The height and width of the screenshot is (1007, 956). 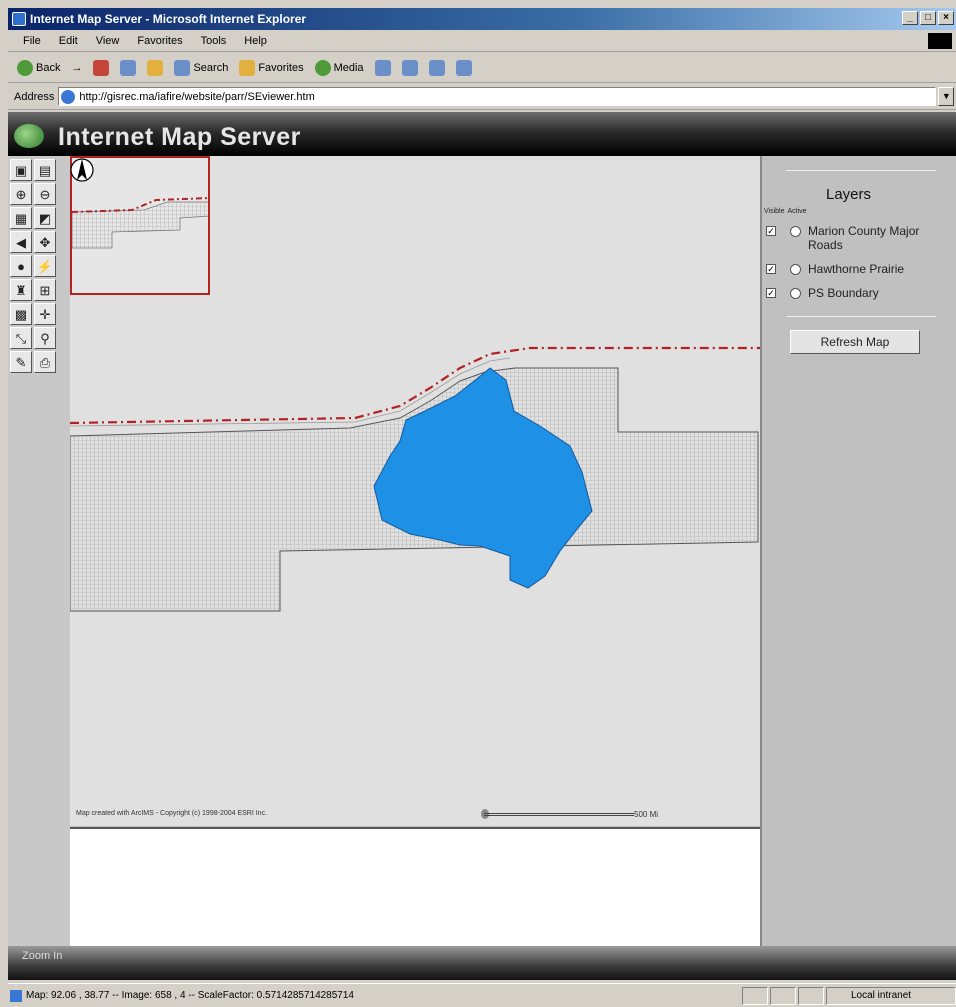 I want to click on forward-arrow-icon: →, so click(x=77, y=67).